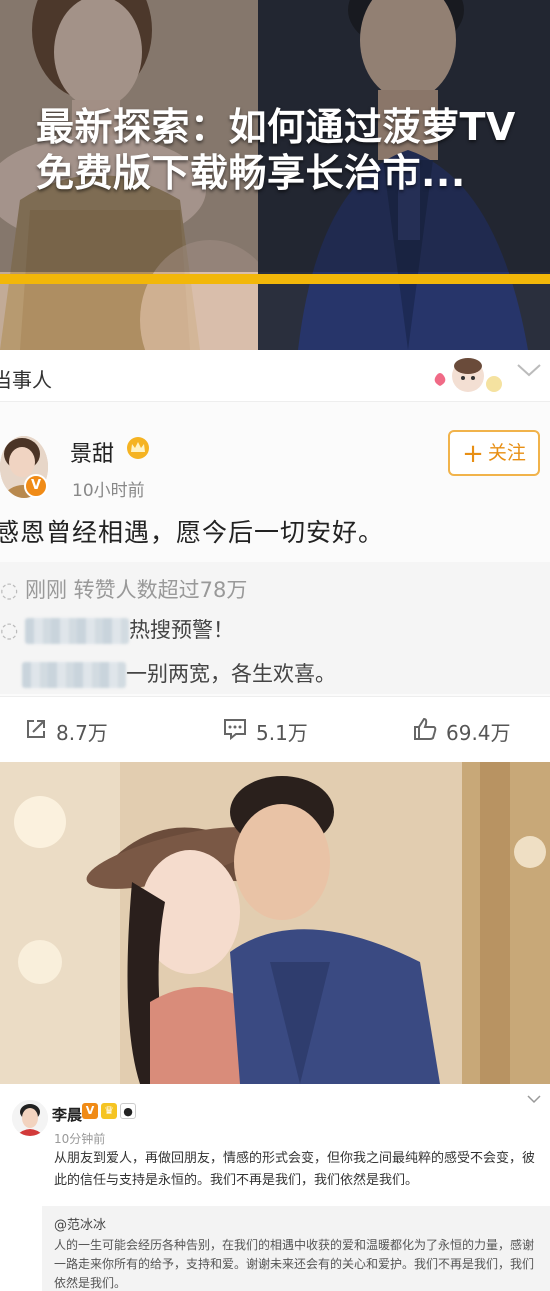  I want to click on like-icon, so click(425, 731).